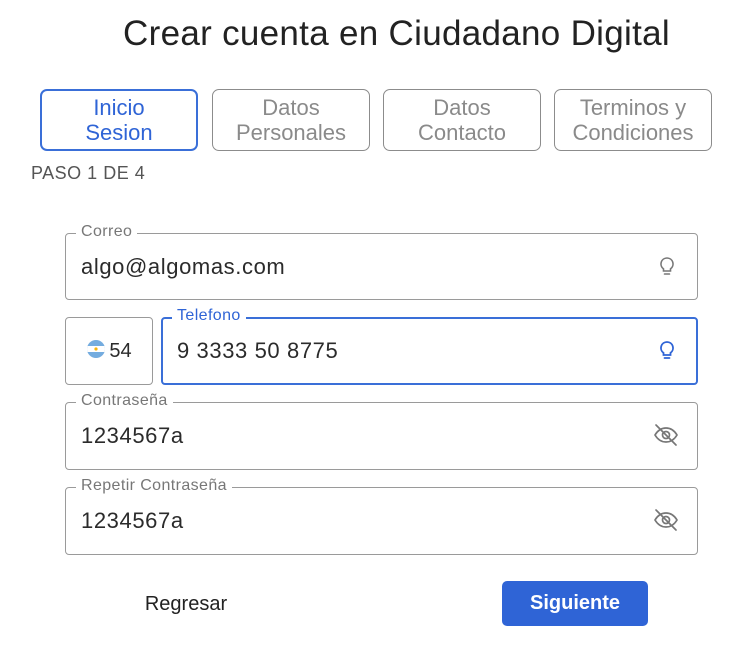 Image resolution: width=753 pixels, height=653 pixels. I want to click on step-tab-datos-personales: Datos Personales, so click(291, 120).